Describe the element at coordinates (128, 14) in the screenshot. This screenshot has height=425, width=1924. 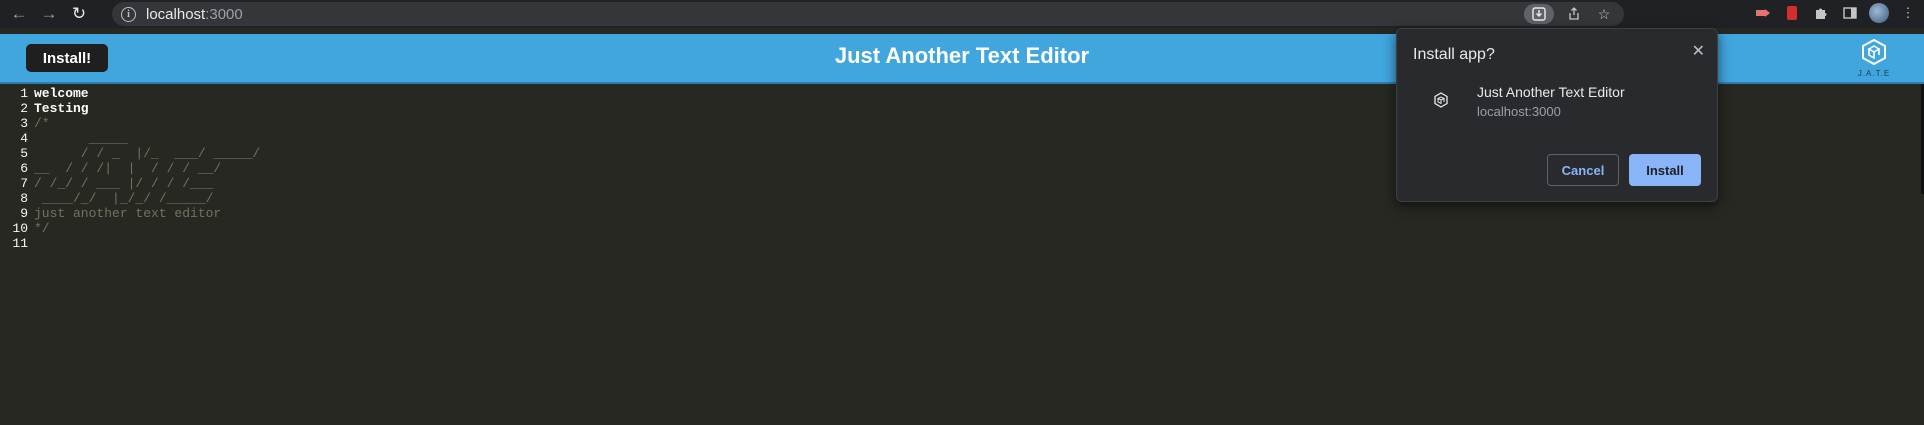
I see `info-icon: i` at that location.